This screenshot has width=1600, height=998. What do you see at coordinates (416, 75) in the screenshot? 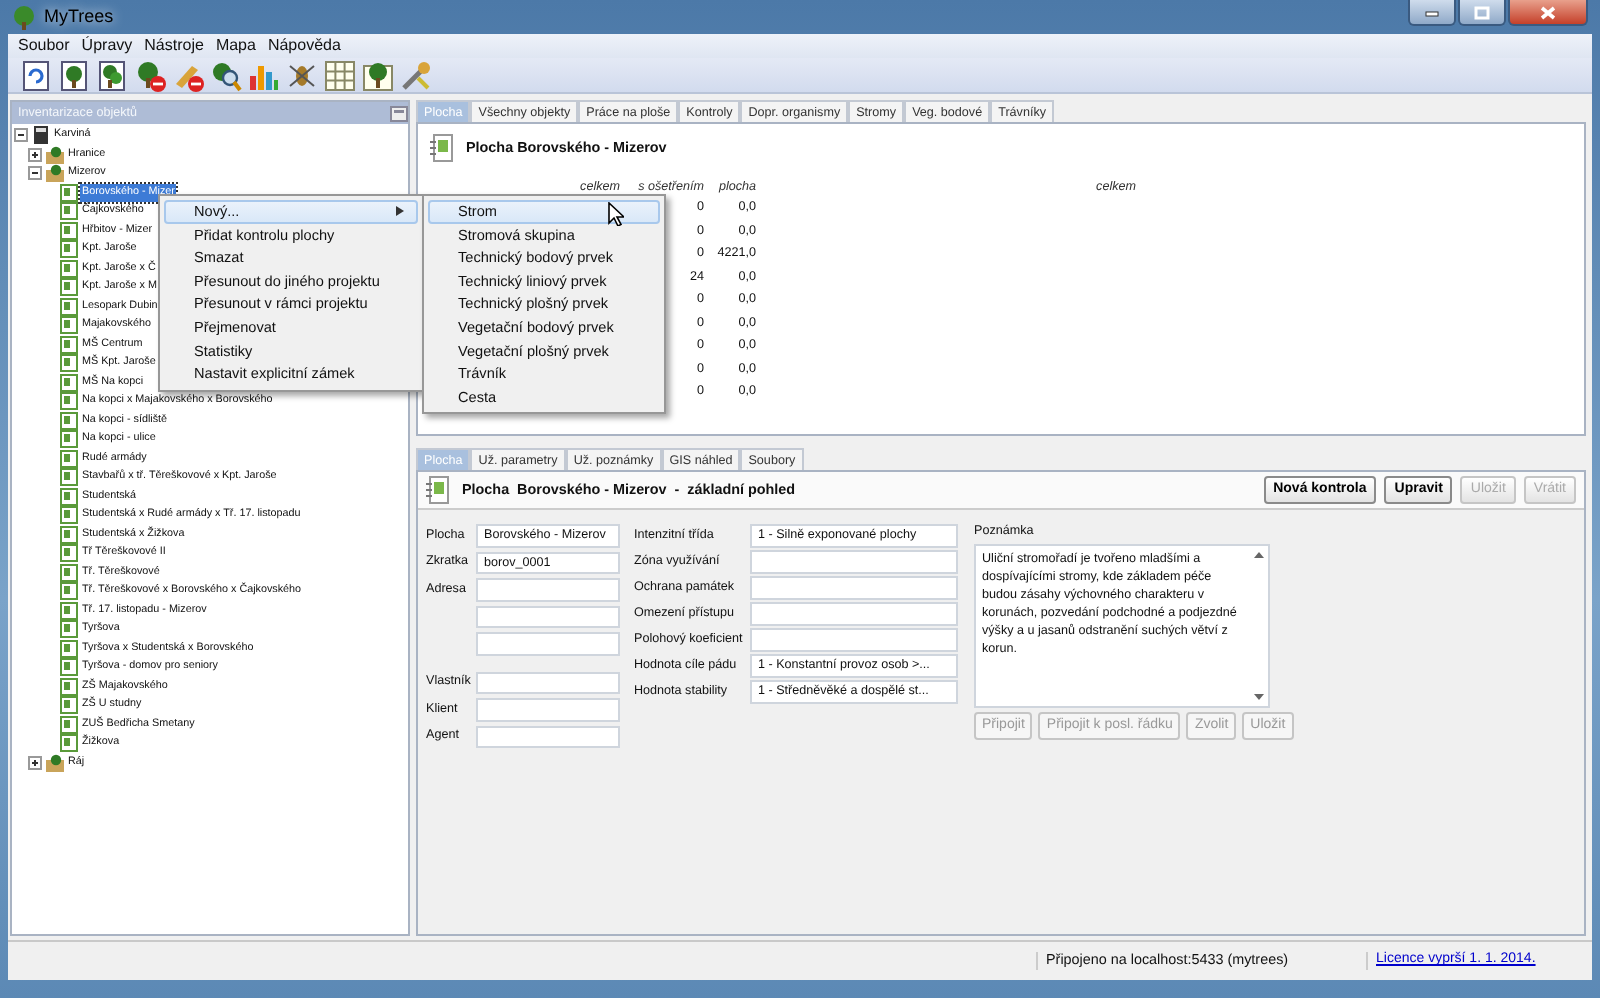
I see `wrench-icon` at bounding box center [416, 75].